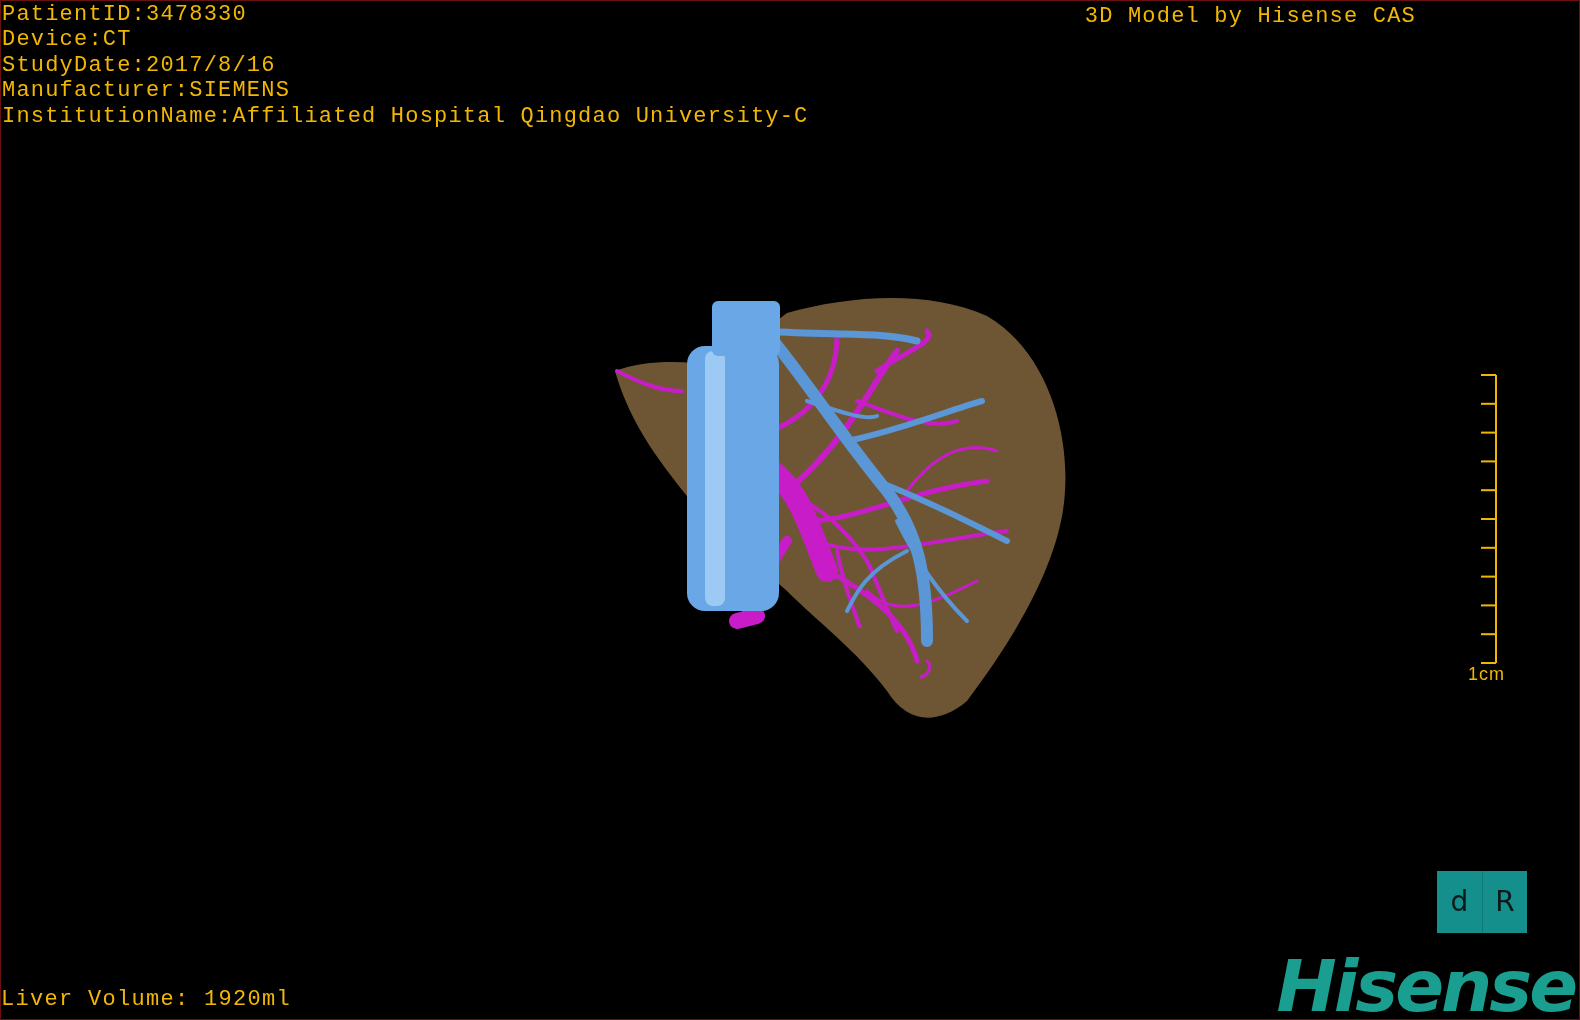 This screenshot has width=1580, height=1020. Describe the element at coordinates (125, 15) in the screenshot. I see `study-info-text: PatientID:3478330` at that location.